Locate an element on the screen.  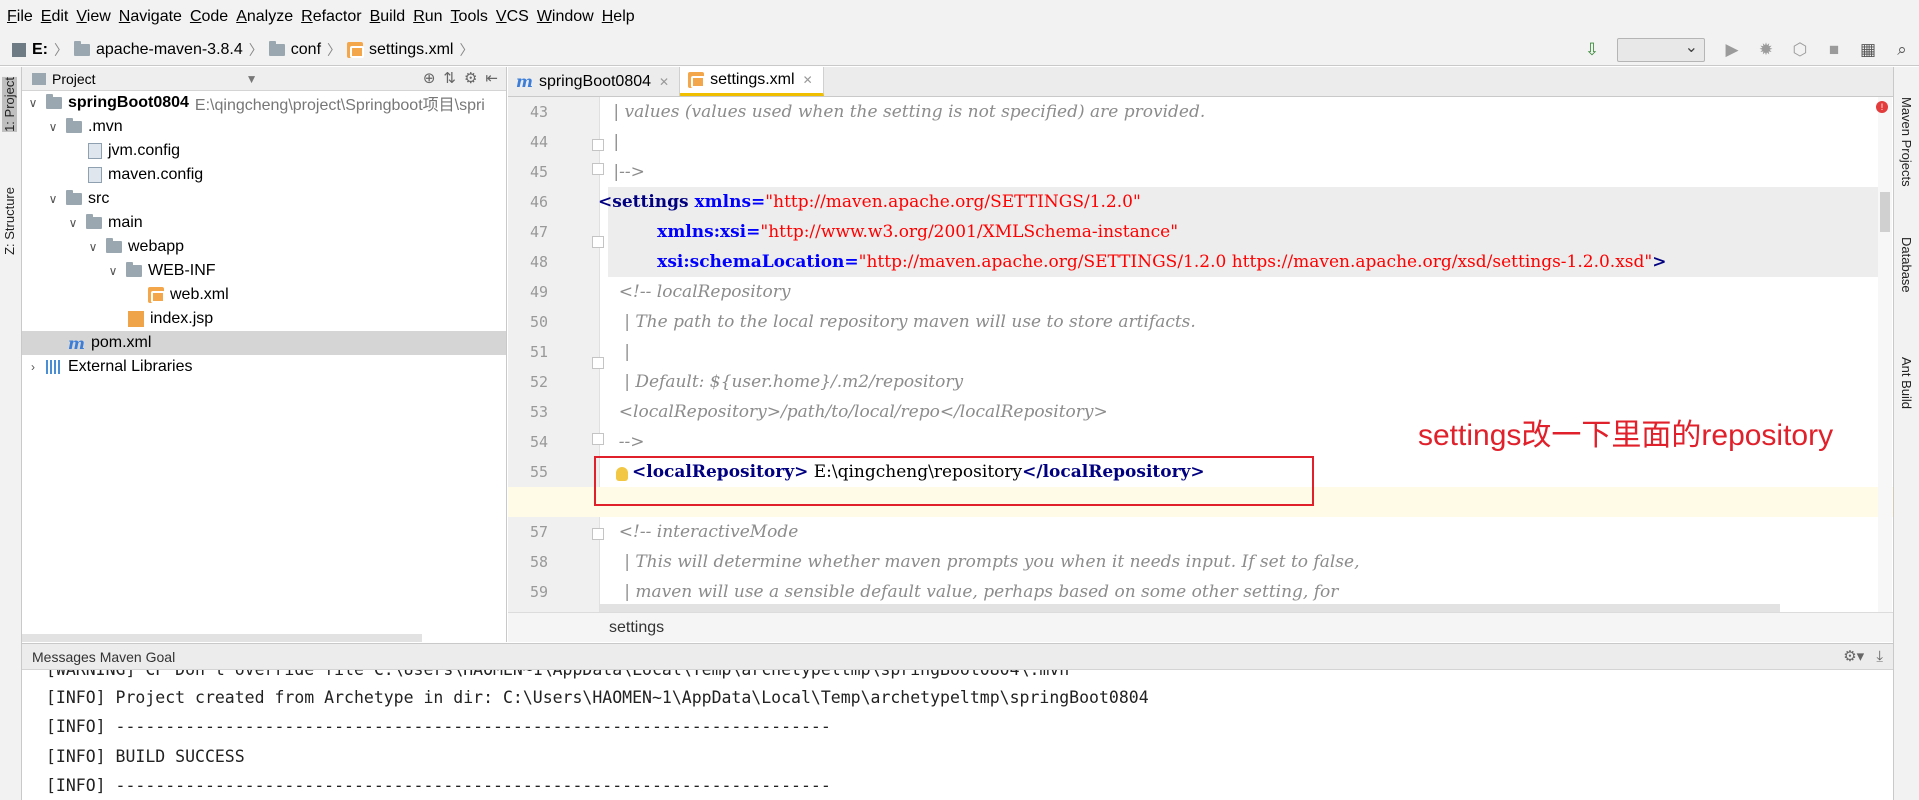
menu-file: File is located at coordinates (22, 17).